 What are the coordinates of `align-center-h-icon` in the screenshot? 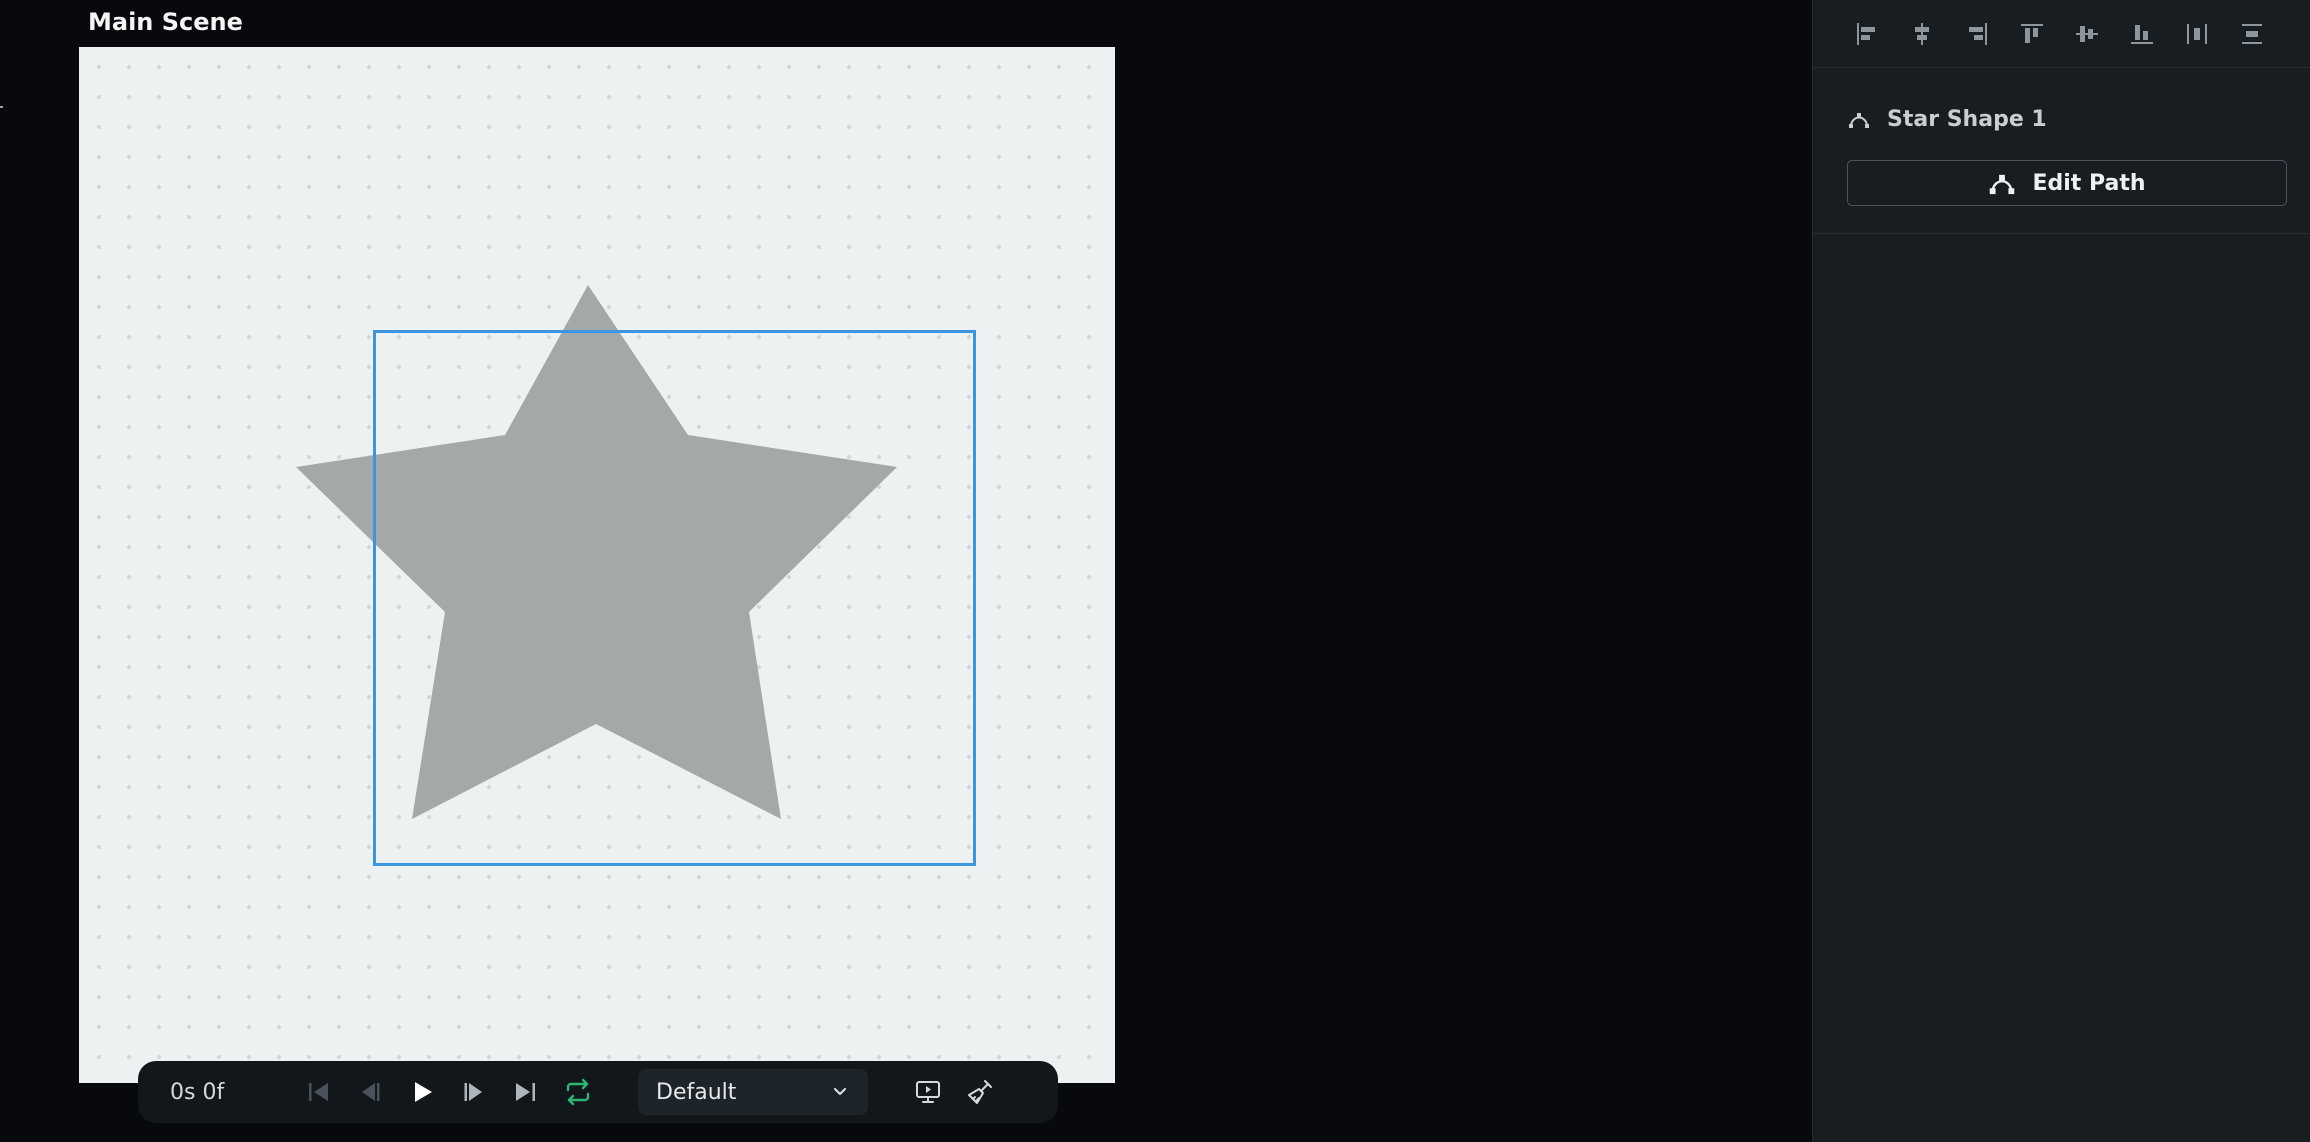 It's located at (1922, 33).